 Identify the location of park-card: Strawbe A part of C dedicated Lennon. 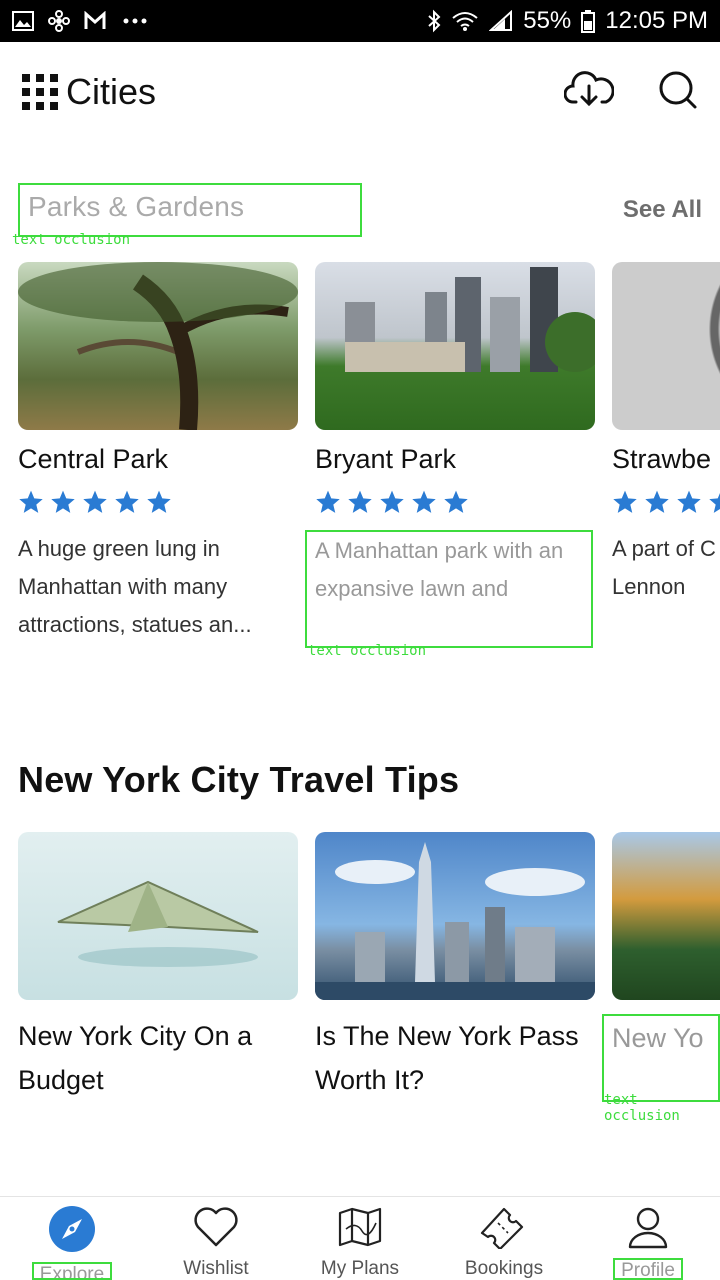
(666, 462).